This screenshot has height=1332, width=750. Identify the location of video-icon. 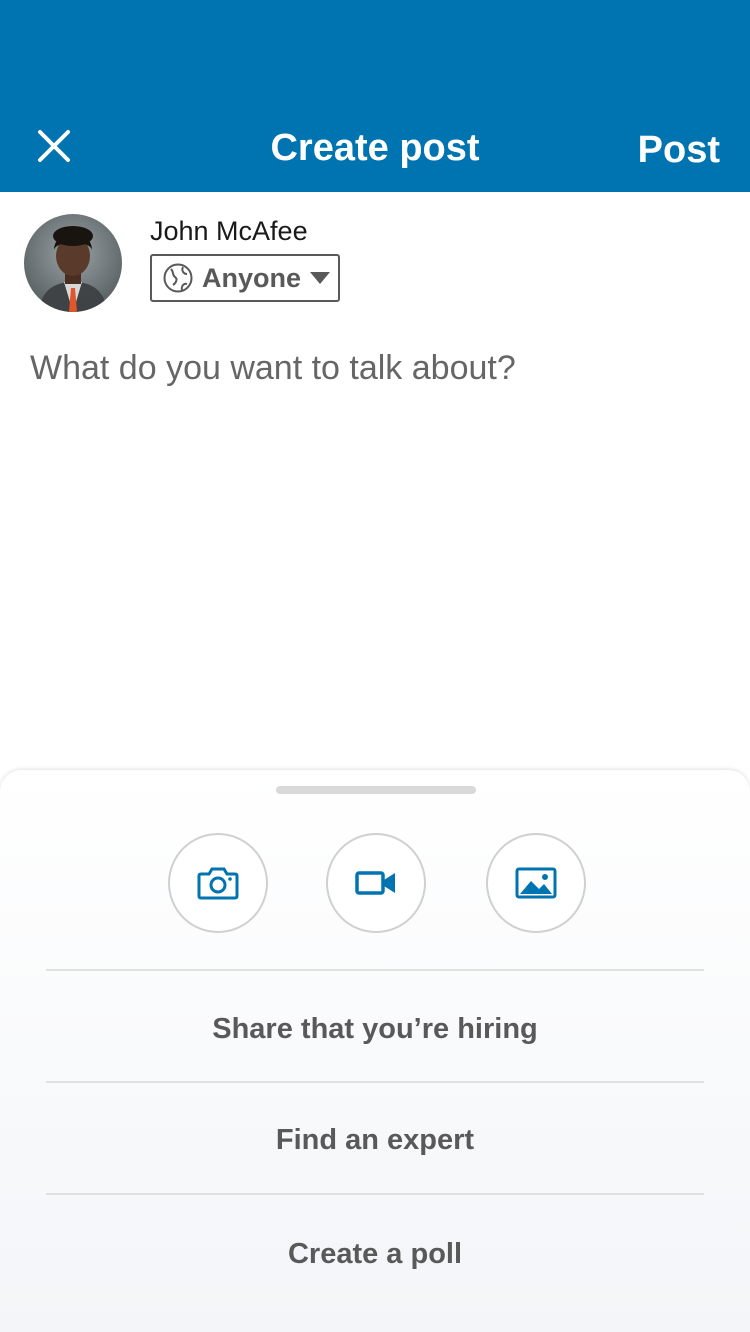
(375, 883).